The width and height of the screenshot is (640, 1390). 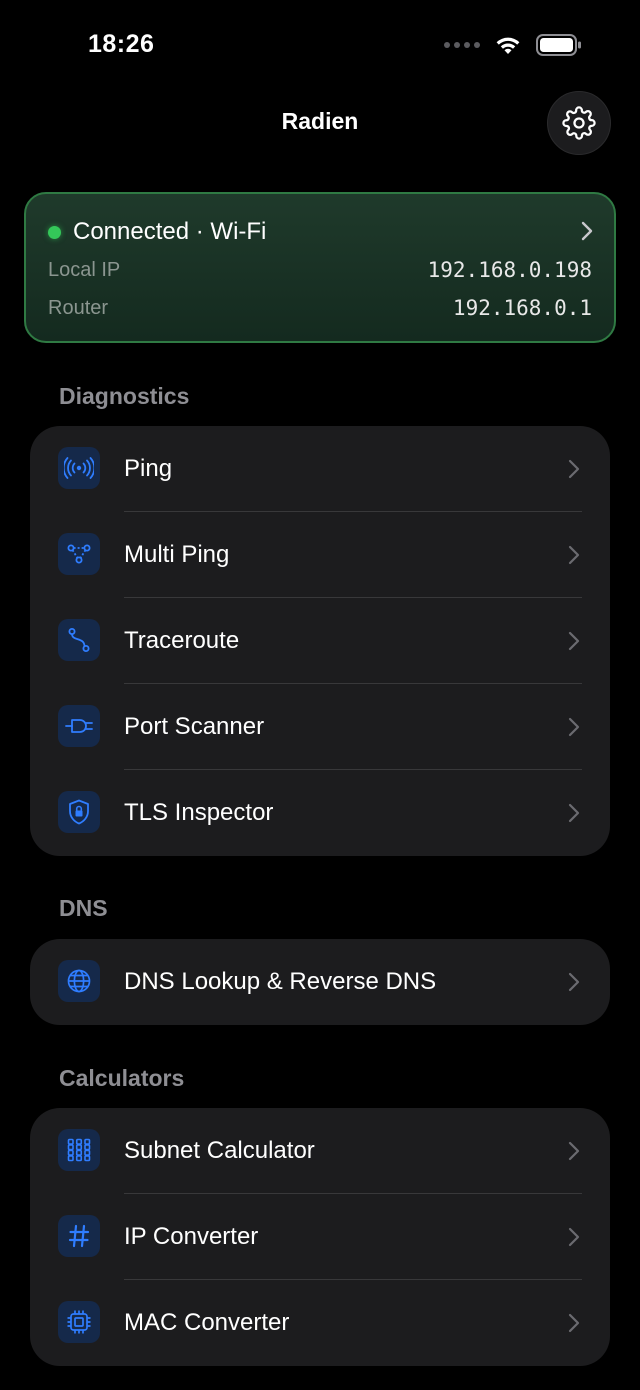 What do you see at coordinates (194, 726) in the screenshot?
I see `list-item-label: Port Scanner` at bounding box center [194, 726].